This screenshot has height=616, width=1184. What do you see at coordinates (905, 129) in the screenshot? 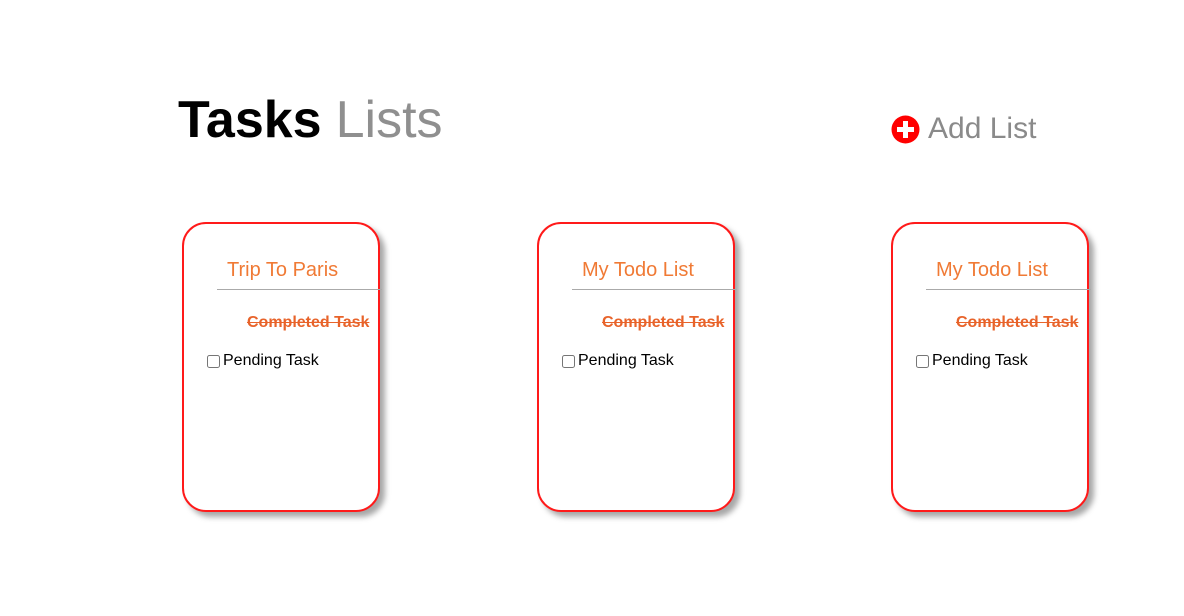
I see `plus-circle-icon` at bounding box center [905, 129].